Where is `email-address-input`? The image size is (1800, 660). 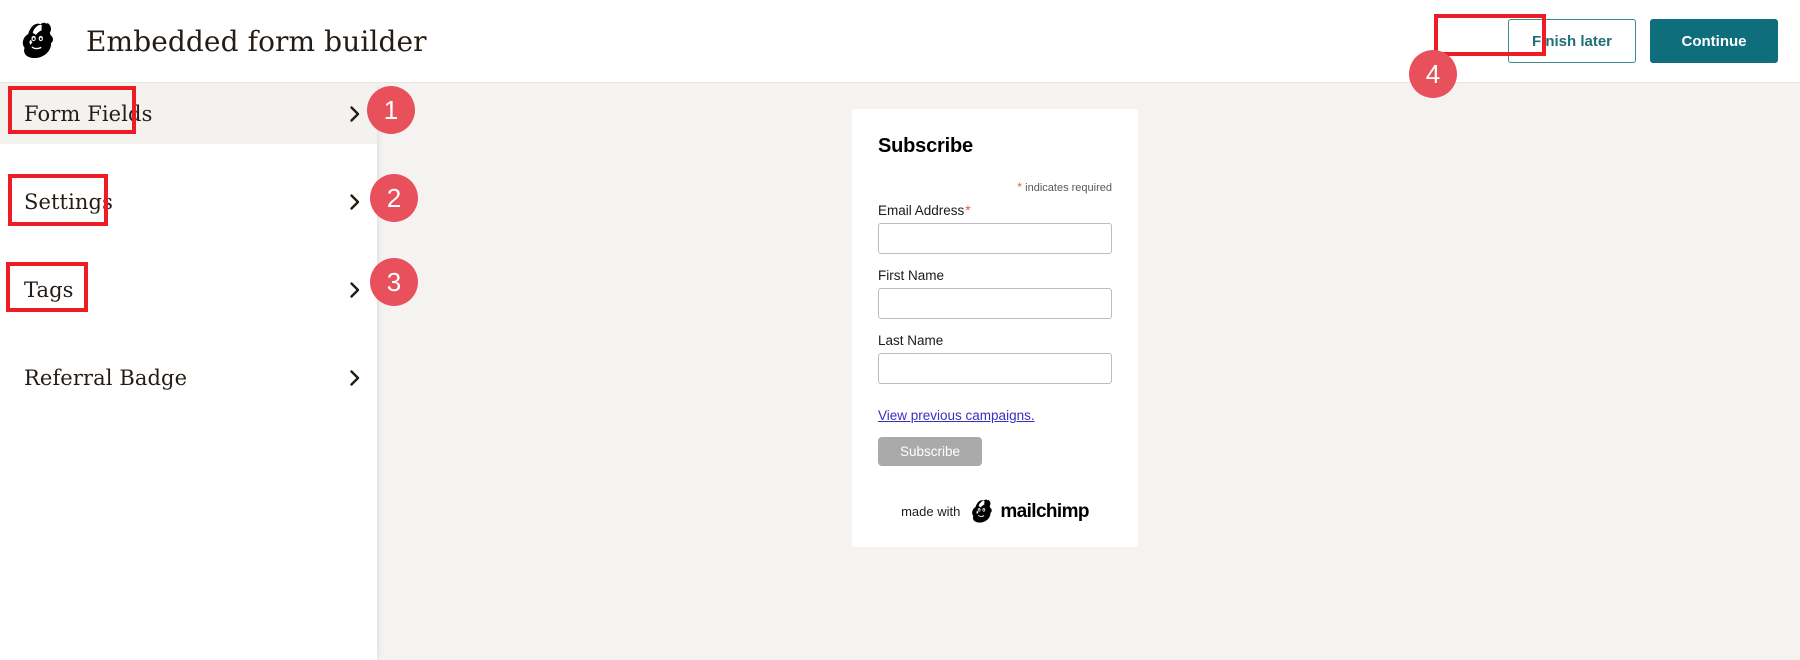
email-address-input is located at coordinates (995, 238).